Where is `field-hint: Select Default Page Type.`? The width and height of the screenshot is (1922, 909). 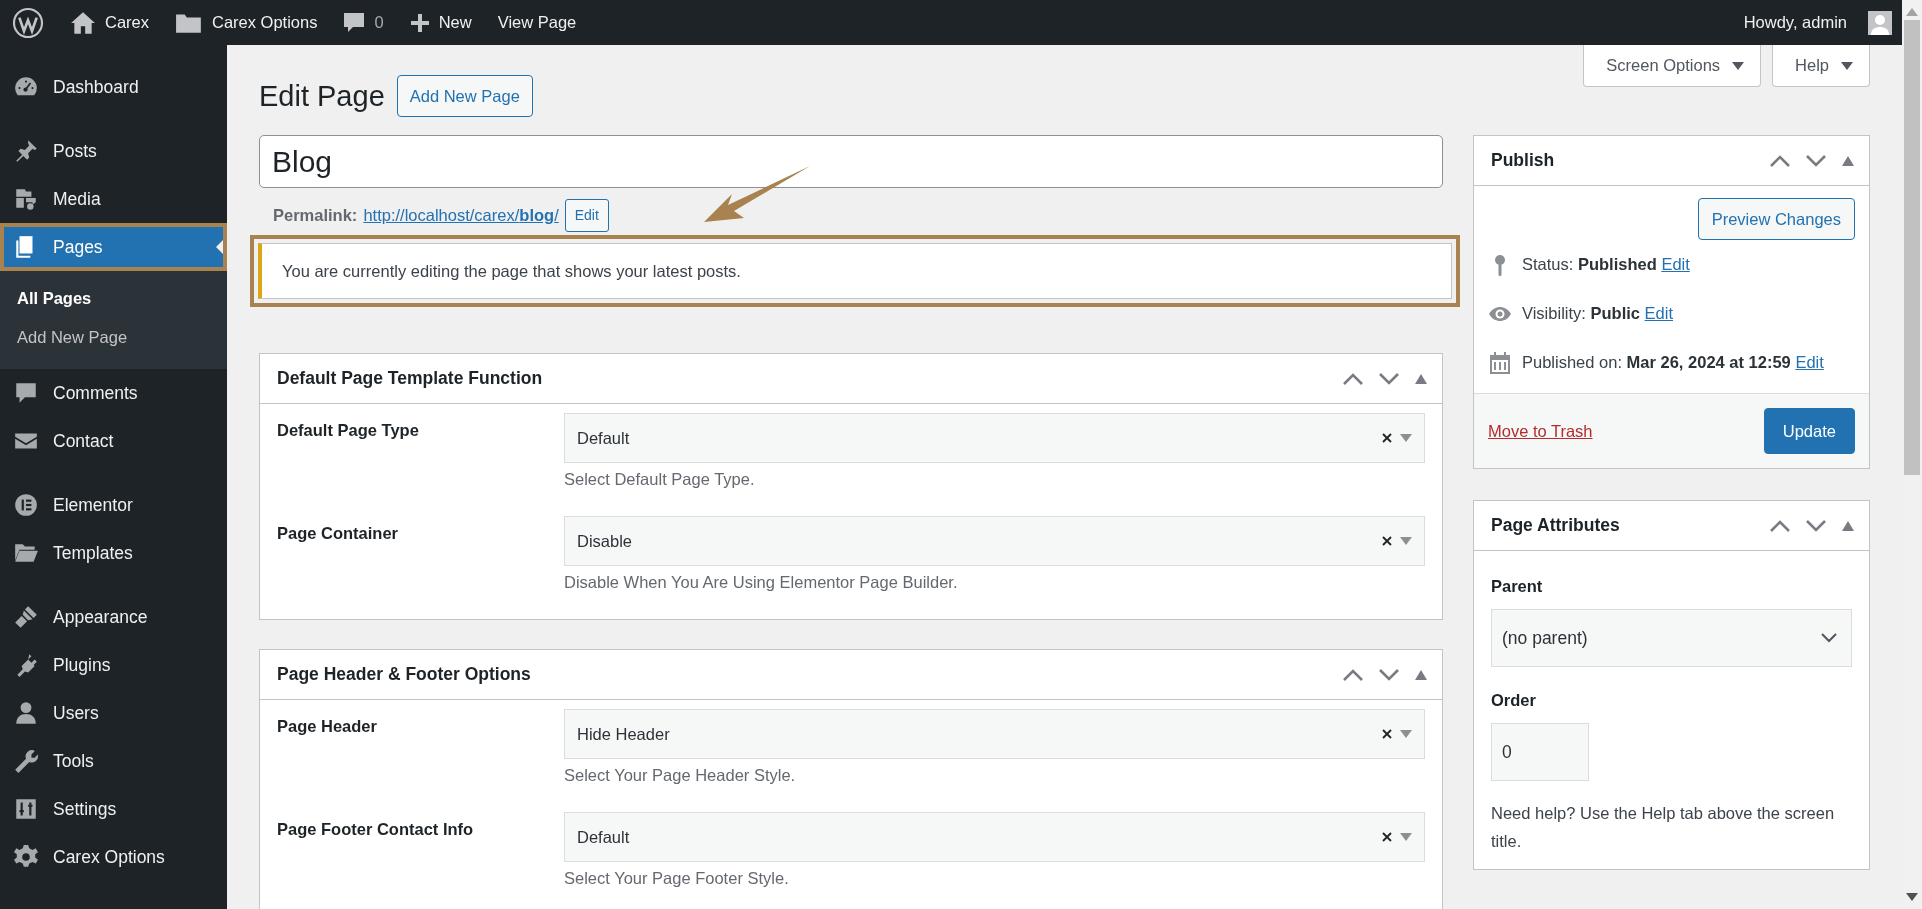
field-hint: Select Default Page Type. is located at coordinates (660, 479).